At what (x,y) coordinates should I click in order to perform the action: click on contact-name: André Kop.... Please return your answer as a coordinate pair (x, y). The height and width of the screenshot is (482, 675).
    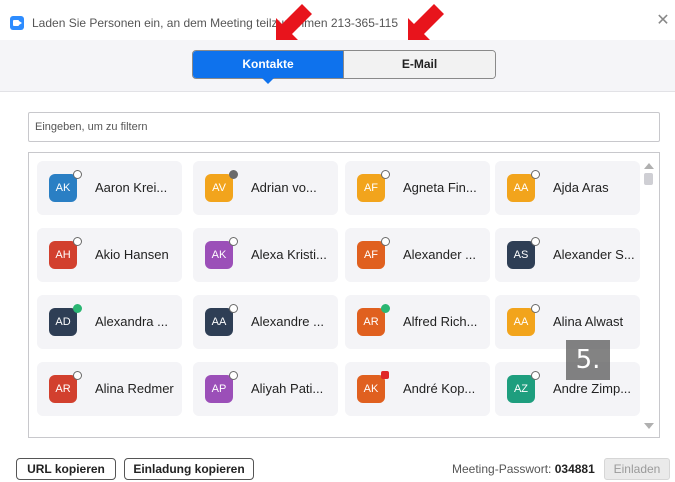
    Looking at the image, I should click on (439, 388).